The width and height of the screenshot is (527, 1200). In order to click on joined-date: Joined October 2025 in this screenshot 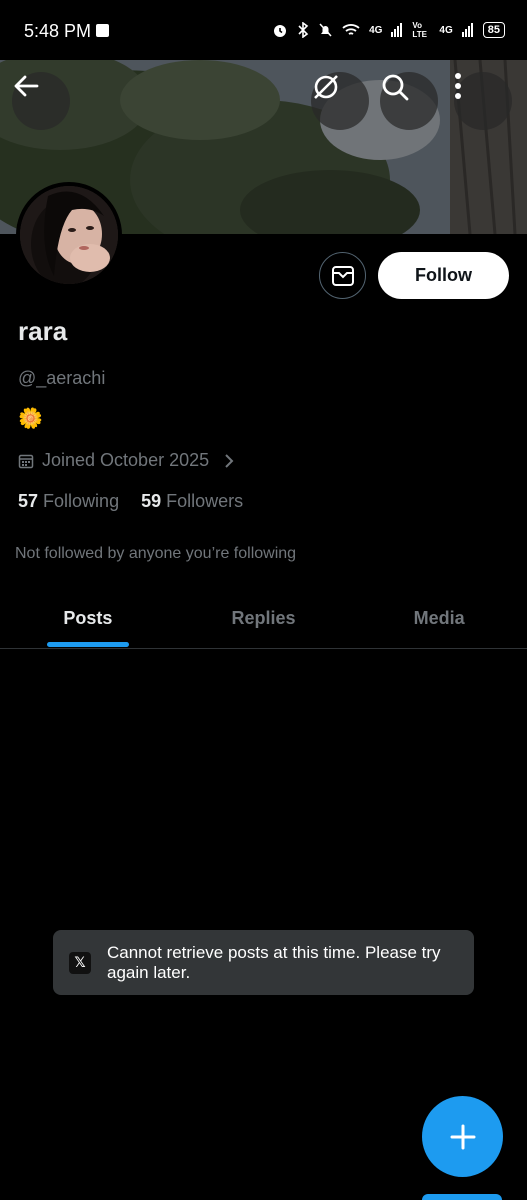, I will do `click(126, 460)`.